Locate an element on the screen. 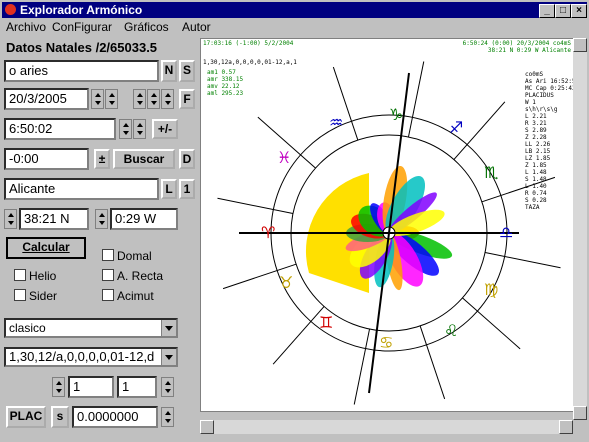 The height and width of the screenshot is (442, 589). sagittarius-glyph: ♐ is located at coordinates (456, 127).